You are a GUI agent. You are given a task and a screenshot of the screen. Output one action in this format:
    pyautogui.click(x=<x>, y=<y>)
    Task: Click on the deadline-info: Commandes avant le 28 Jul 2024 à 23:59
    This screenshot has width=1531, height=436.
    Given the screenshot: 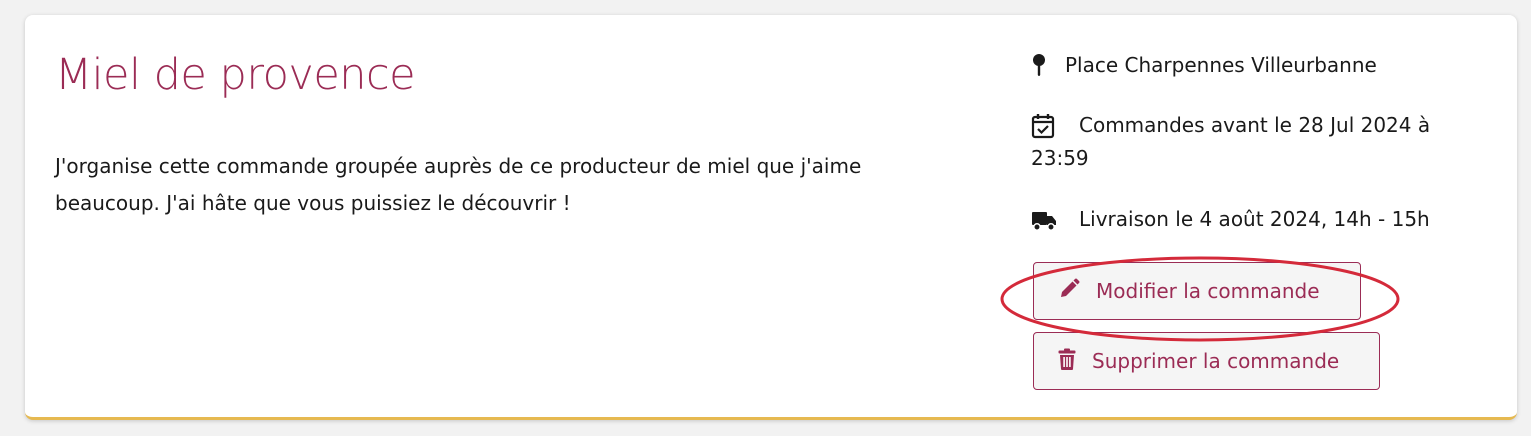 What is the action you would take?
    pyautogui.click(x=1251, y=142)
    